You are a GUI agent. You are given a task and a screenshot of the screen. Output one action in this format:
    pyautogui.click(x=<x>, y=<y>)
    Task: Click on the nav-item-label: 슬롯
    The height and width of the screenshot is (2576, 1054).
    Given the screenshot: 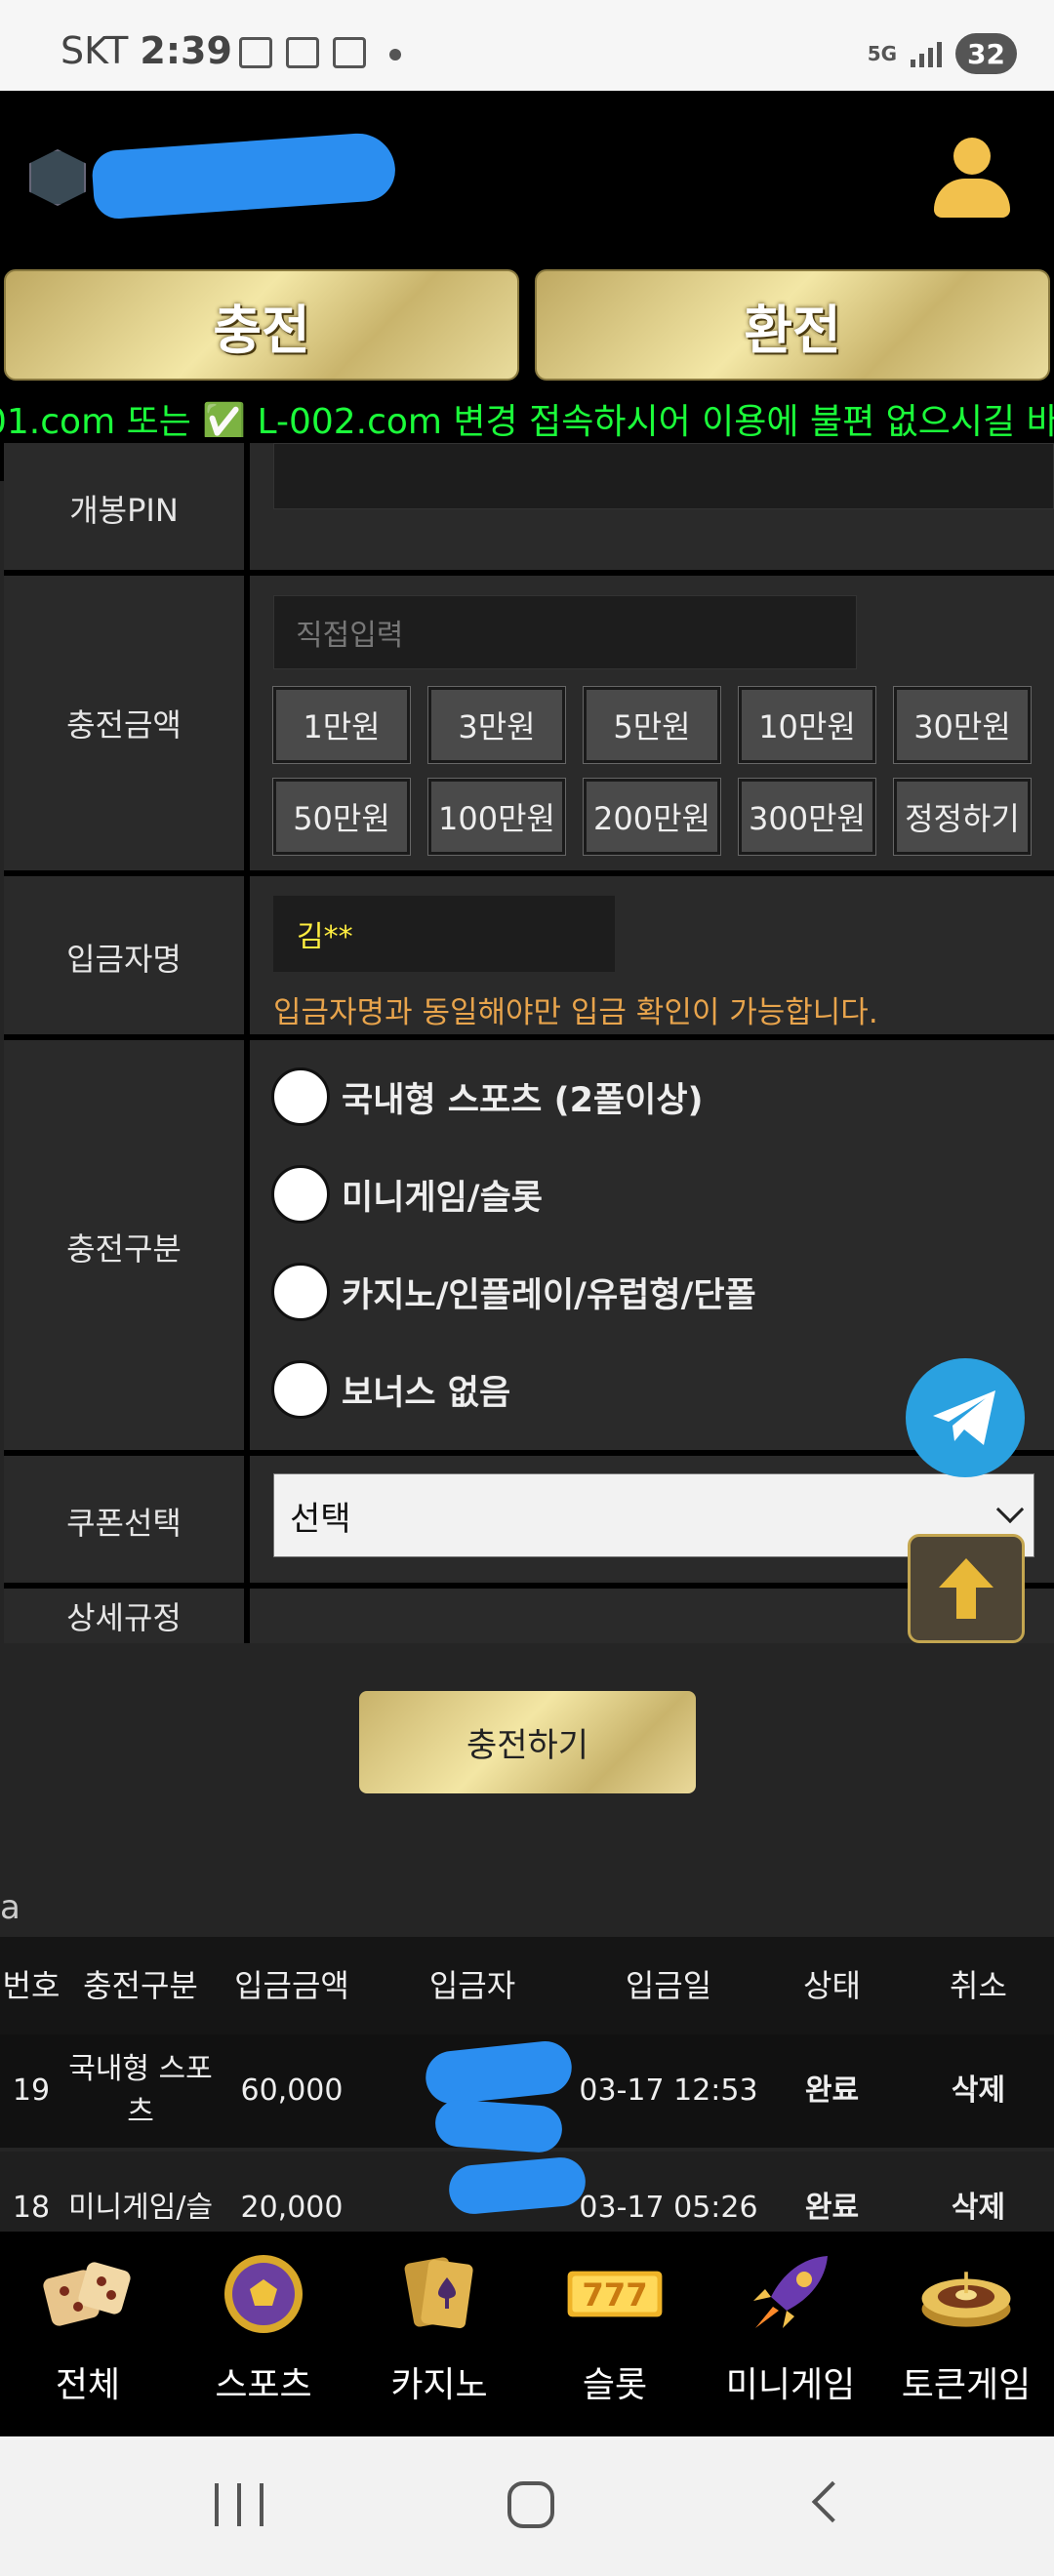 What is the action you would take?
    pyautogui.click(x=615, y=2385)
    